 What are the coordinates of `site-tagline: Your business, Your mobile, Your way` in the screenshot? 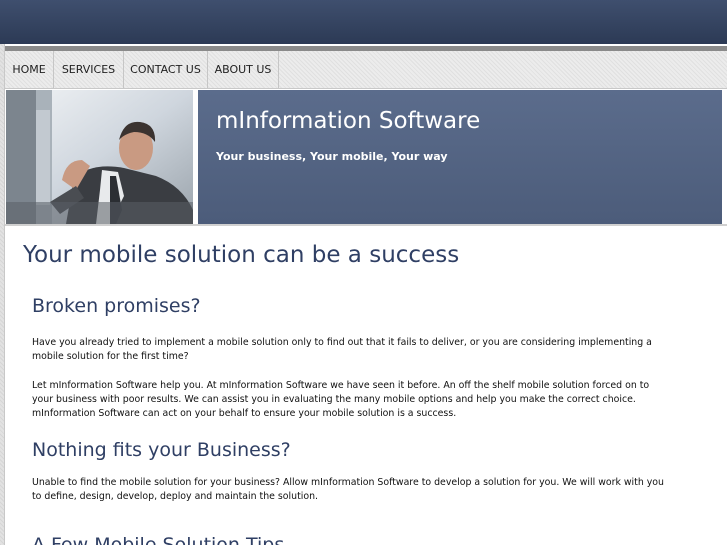 It's located at (332, 156).